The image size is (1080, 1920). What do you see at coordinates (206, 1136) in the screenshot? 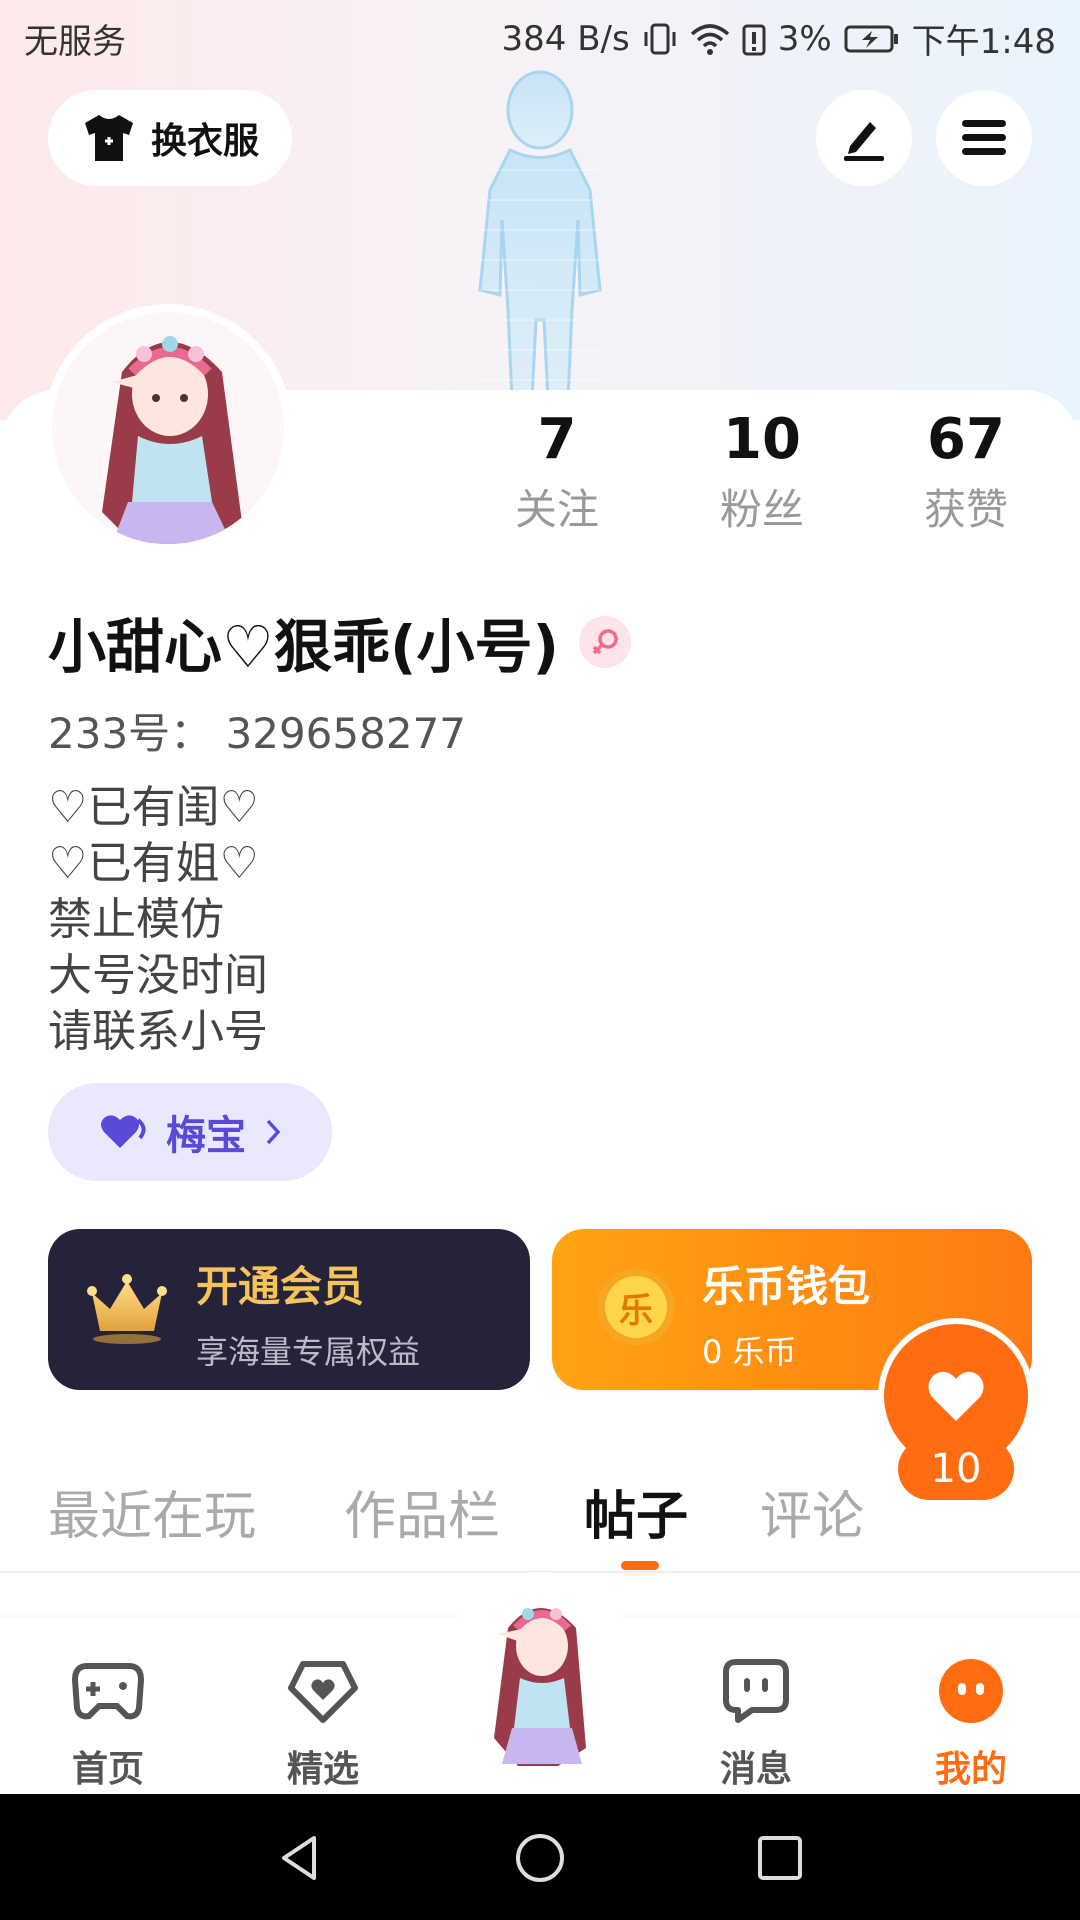
I see `fan-tag-label: 梅宝` at bounding box center [206, 1136].